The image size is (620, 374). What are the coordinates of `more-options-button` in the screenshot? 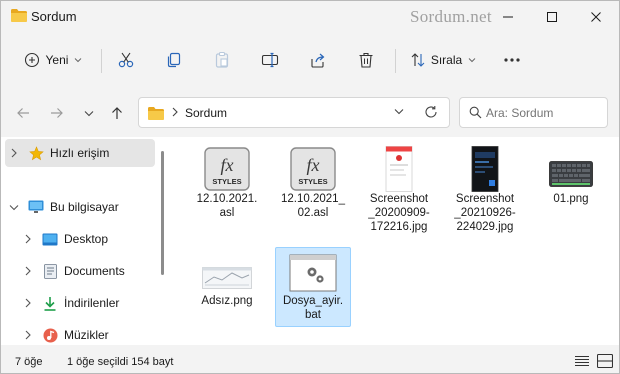 It's located at (512, 60).